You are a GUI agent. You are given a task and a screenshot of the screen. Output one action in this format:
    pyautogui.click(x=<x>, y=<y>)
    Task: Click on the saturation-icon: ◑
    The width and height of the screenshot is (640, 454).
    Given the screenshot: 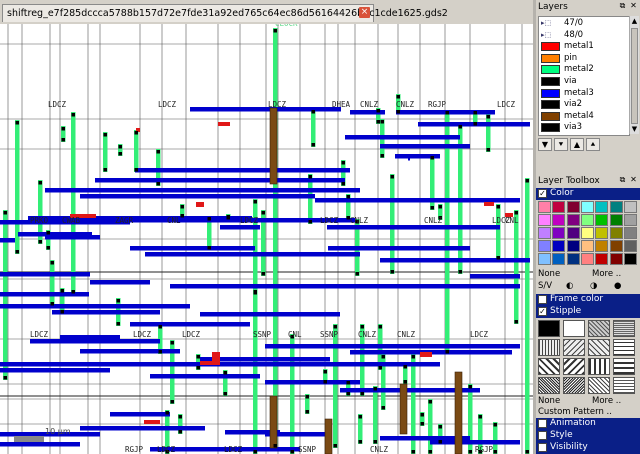 What is the action you would take?
    pyautogui.click(x=593, y=286)
    